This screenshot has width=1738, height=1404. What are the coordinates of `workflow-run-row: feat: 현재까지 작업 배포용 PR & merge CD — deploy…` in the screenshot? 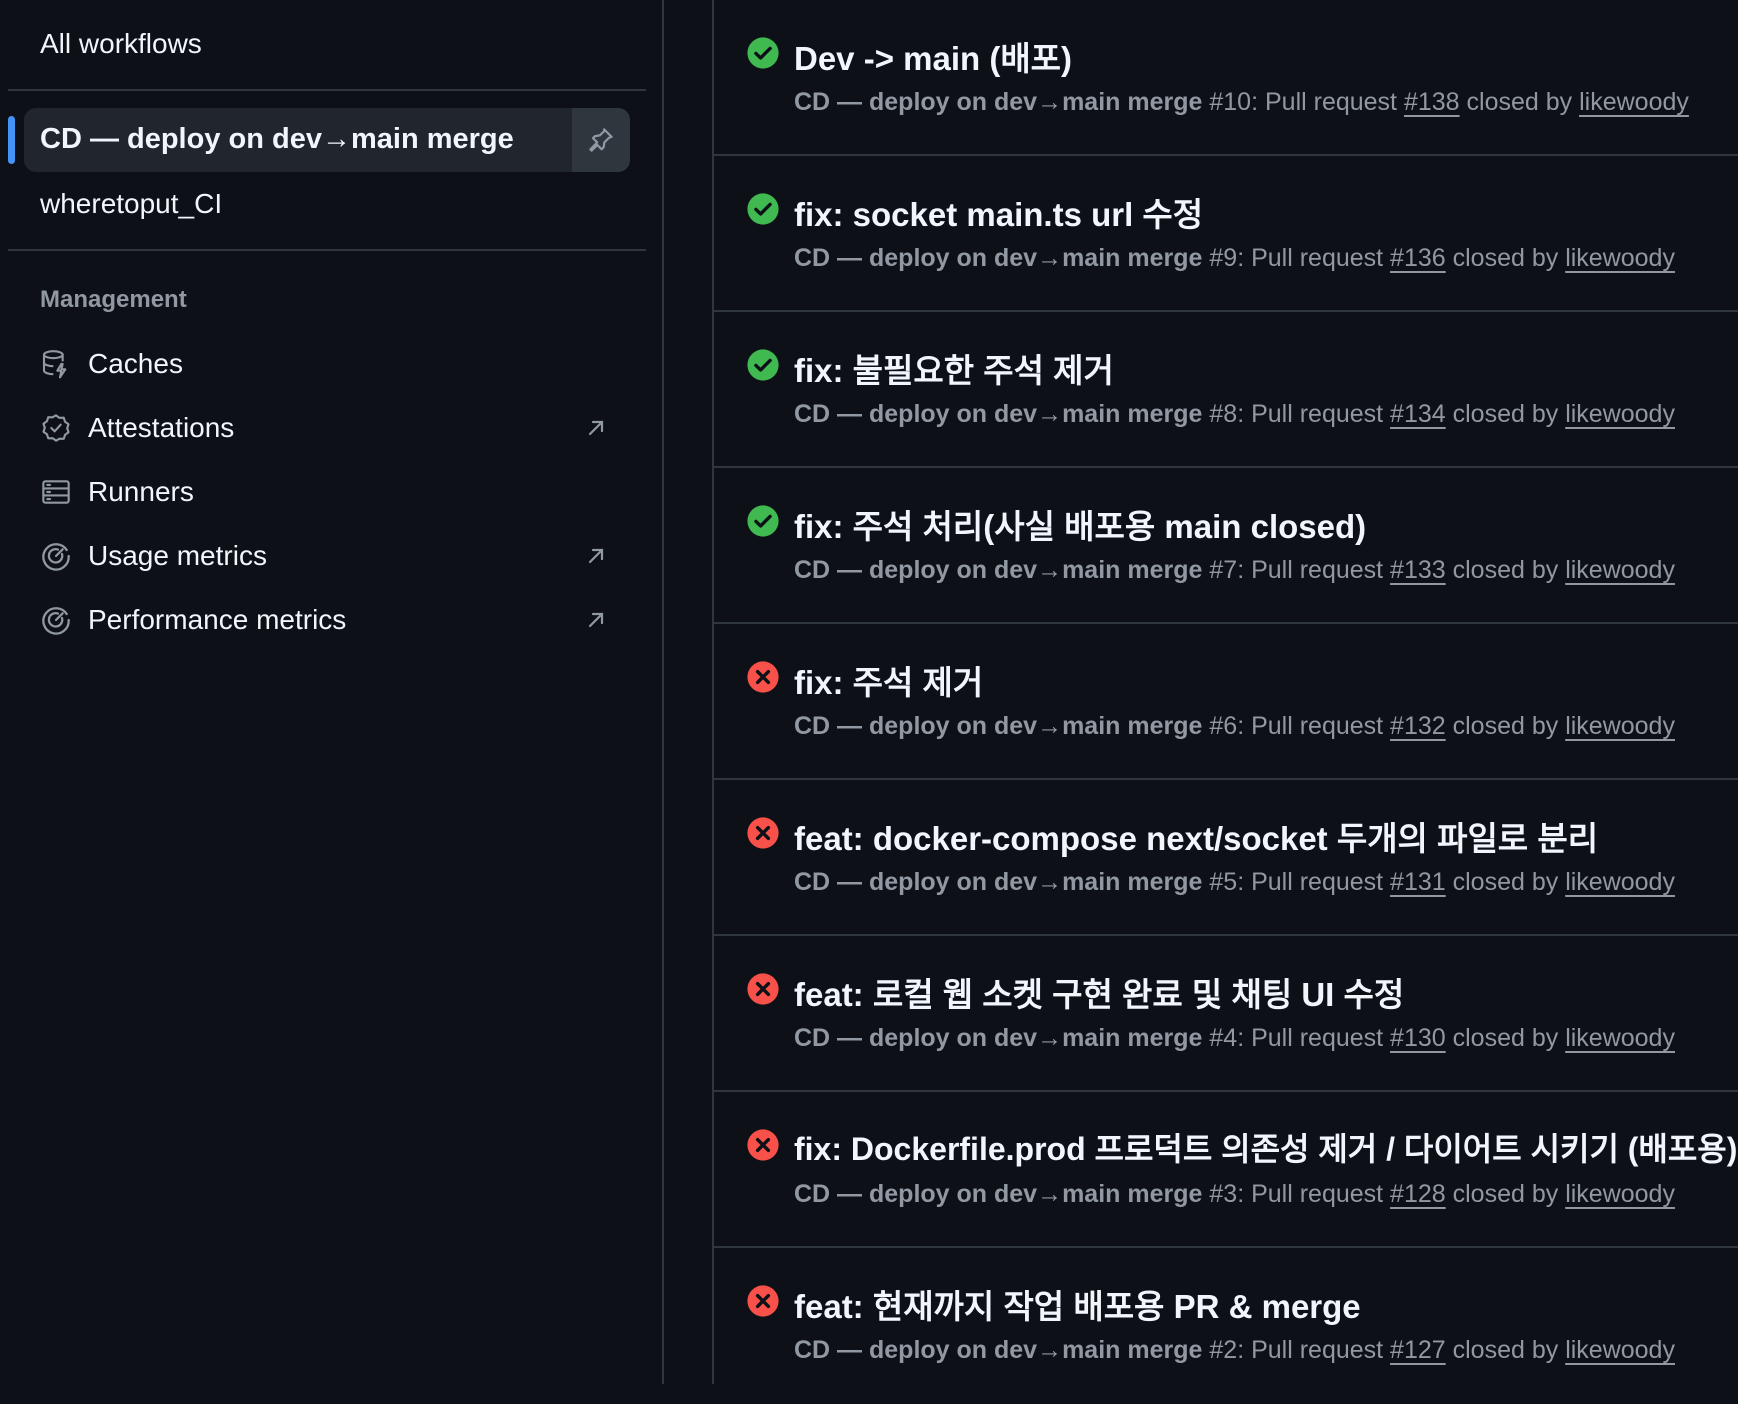 It's located at (1226, 1326).